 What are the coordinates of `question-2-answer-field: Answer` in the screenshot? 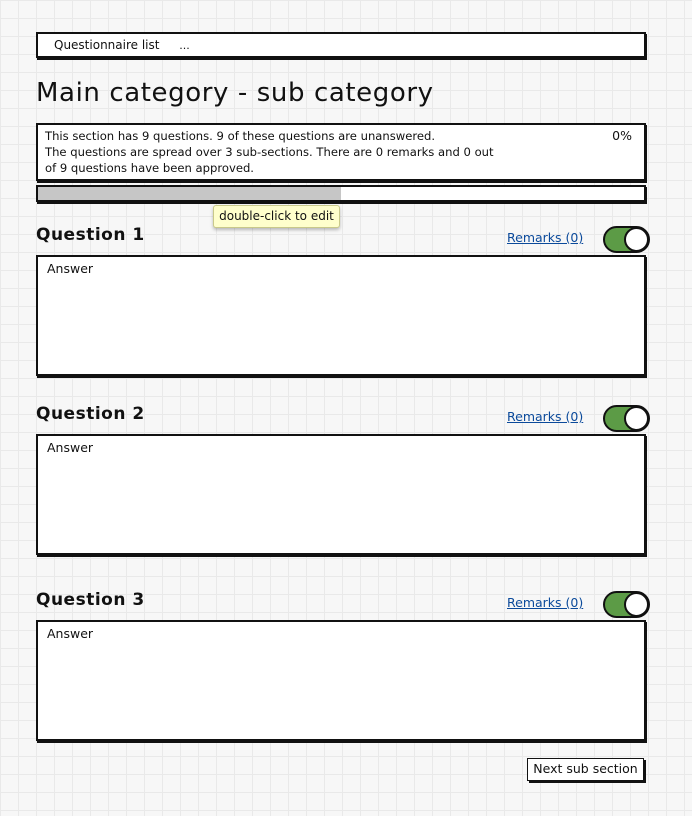 It's located at (341, 494).